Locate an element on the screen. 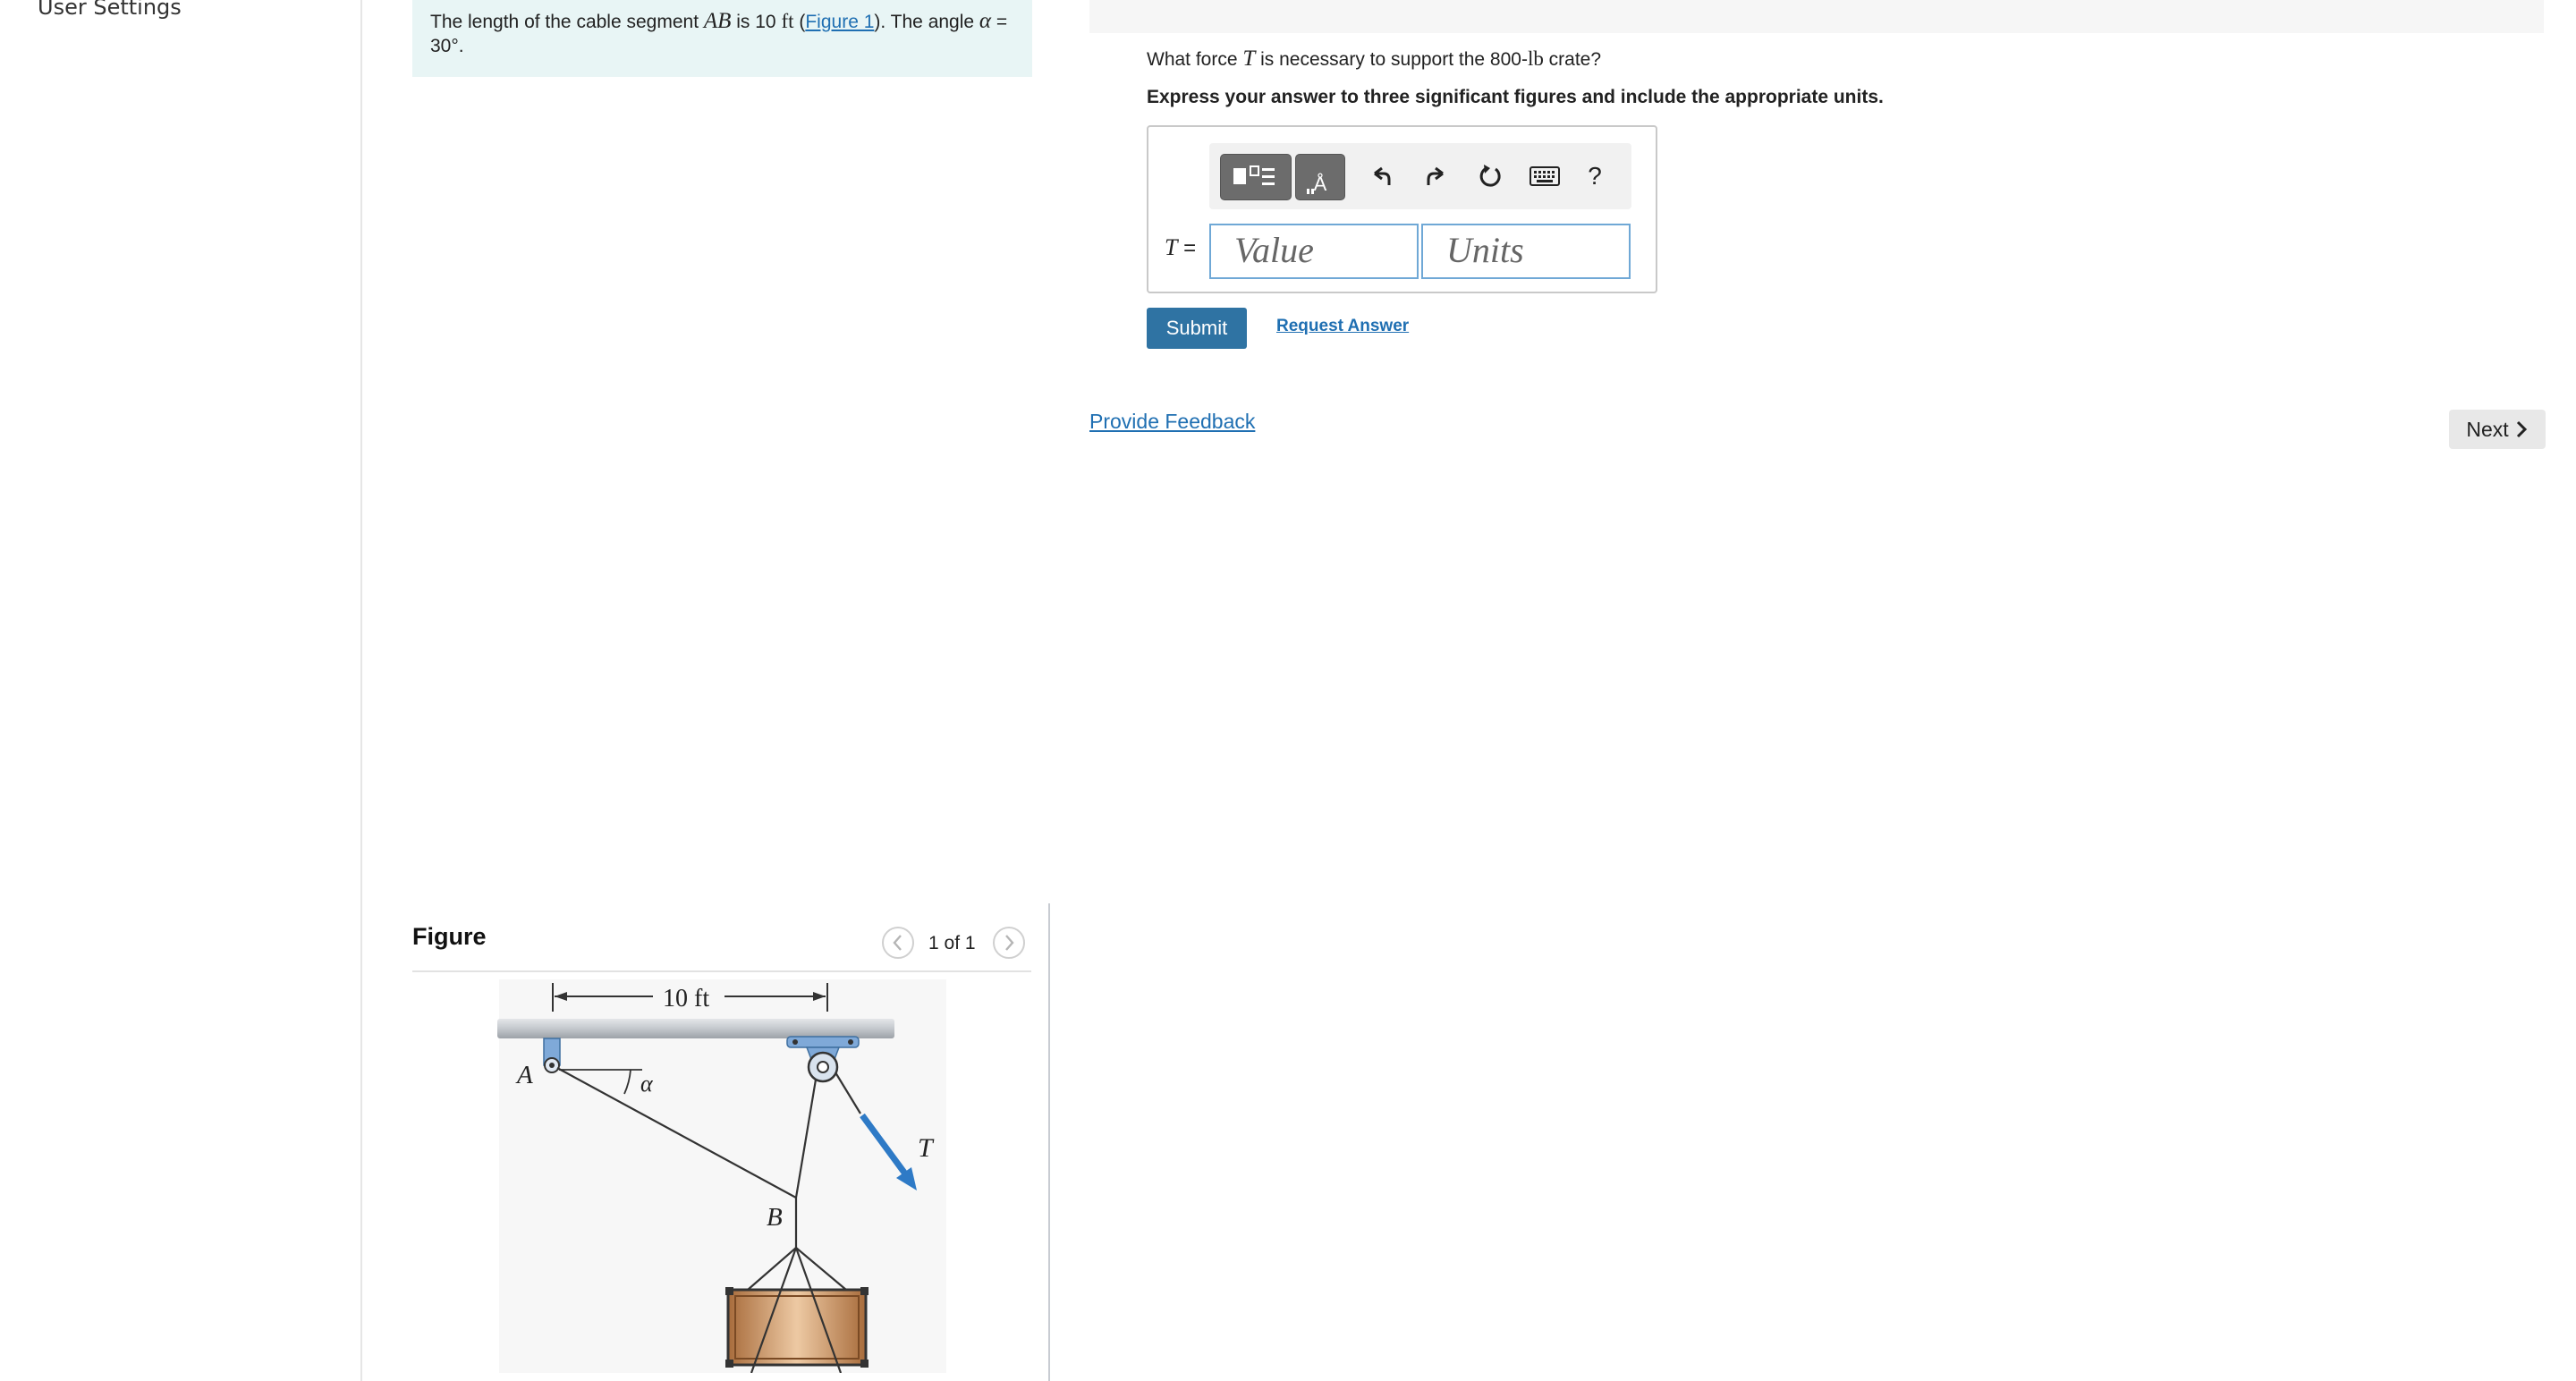  panel-divider is located at coordinates (1049, 1142).